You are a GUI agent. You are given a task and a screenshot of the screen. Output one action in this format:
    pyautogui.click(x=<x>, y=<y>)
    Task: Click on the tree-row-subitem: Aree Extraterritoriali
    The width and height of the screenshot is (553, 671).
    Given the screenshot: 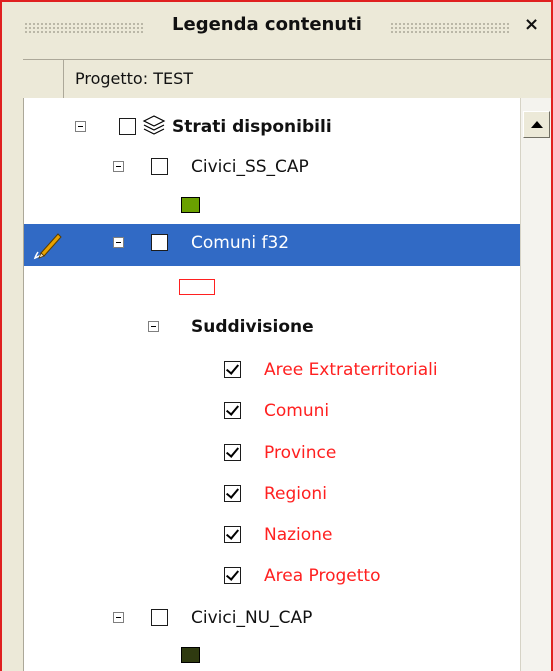 What is the action you would take?
    pyautogui.click(x=272, y=371)
    